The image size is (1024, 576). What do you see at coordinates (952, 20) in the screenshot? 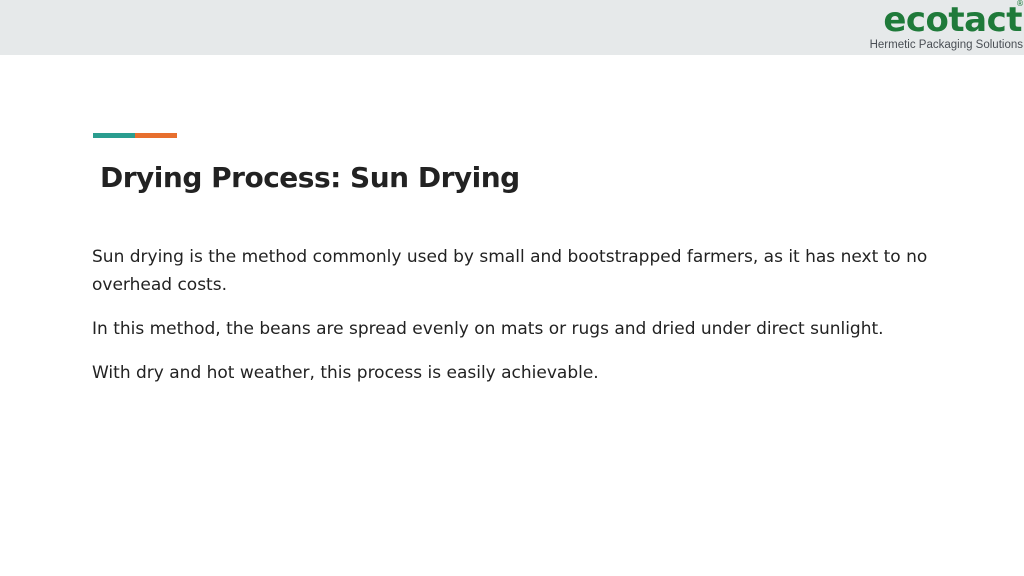
I see `logo-wordmark: ecotact` at bounding box center [952, 20].